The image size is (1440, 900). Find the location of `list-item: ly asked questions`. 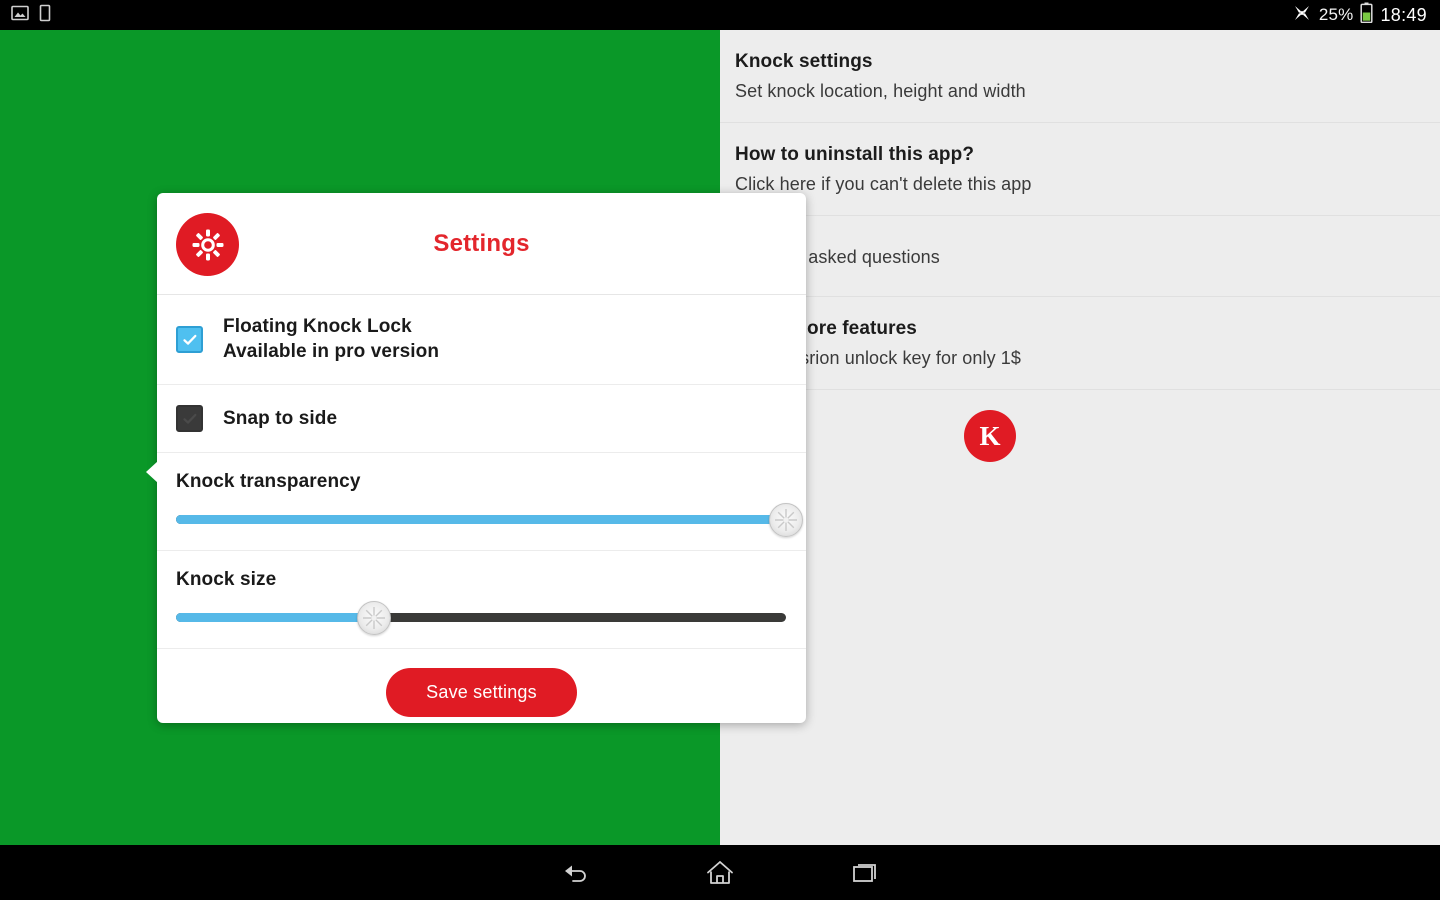

list-item: ly asked questions is located at coordinates (1080, 256).